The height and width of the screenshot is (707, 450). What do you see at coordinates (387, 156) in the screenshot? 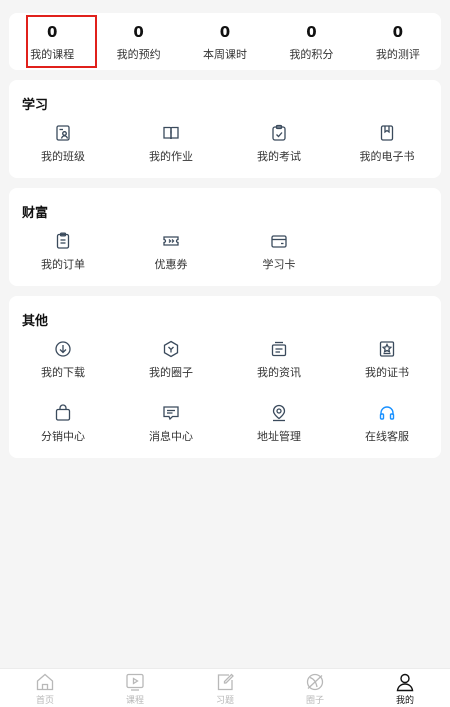
I see `menu-item-label: 我的电子书` at bounding box center [387, 156].